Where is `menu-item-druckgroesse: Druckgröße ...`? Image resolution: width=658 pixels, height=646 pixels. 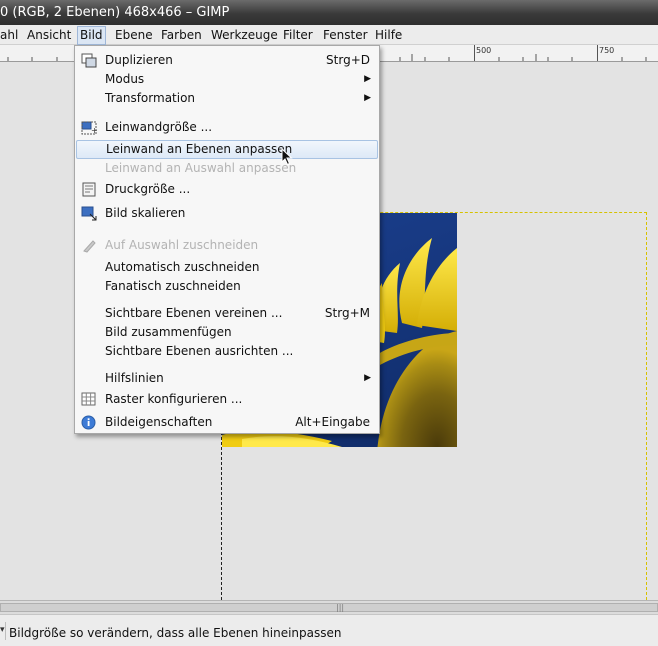 menu-item-druckgroesse: Druckgröße ... is located at coordinates (227, 189).